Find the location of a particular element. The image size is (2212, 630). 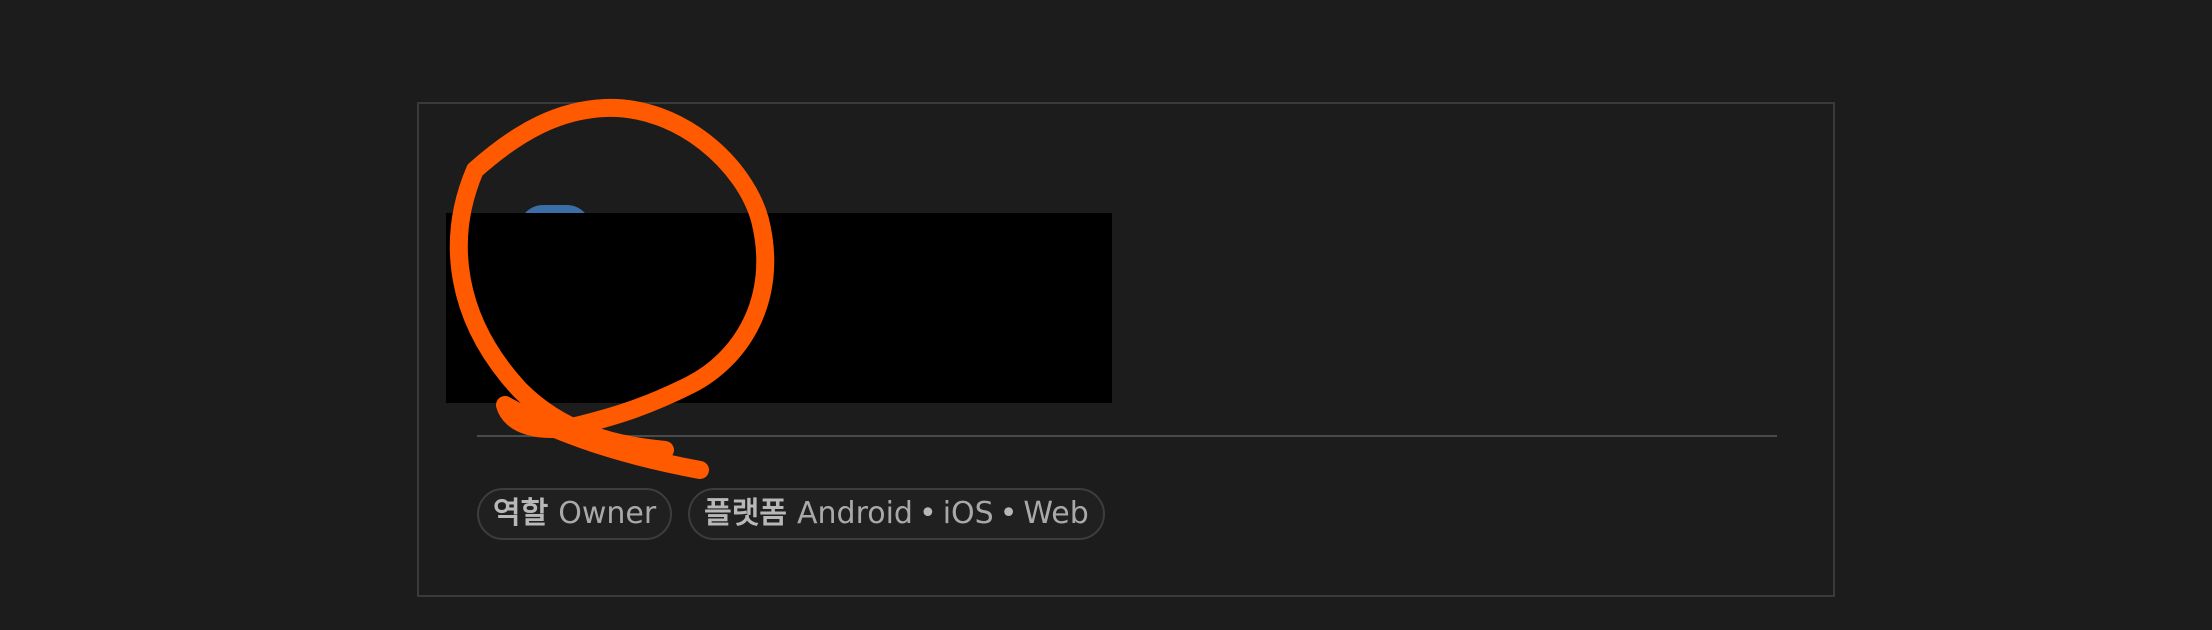

platform-ios: iOS is located at coordinates (968, 513).